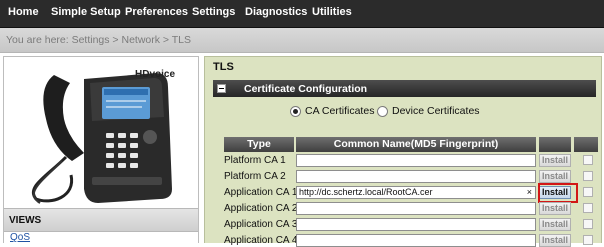 This screenshot has height=247, width=604. I want to click on install-button-platform-ca-2: Install, so click(555, 176).